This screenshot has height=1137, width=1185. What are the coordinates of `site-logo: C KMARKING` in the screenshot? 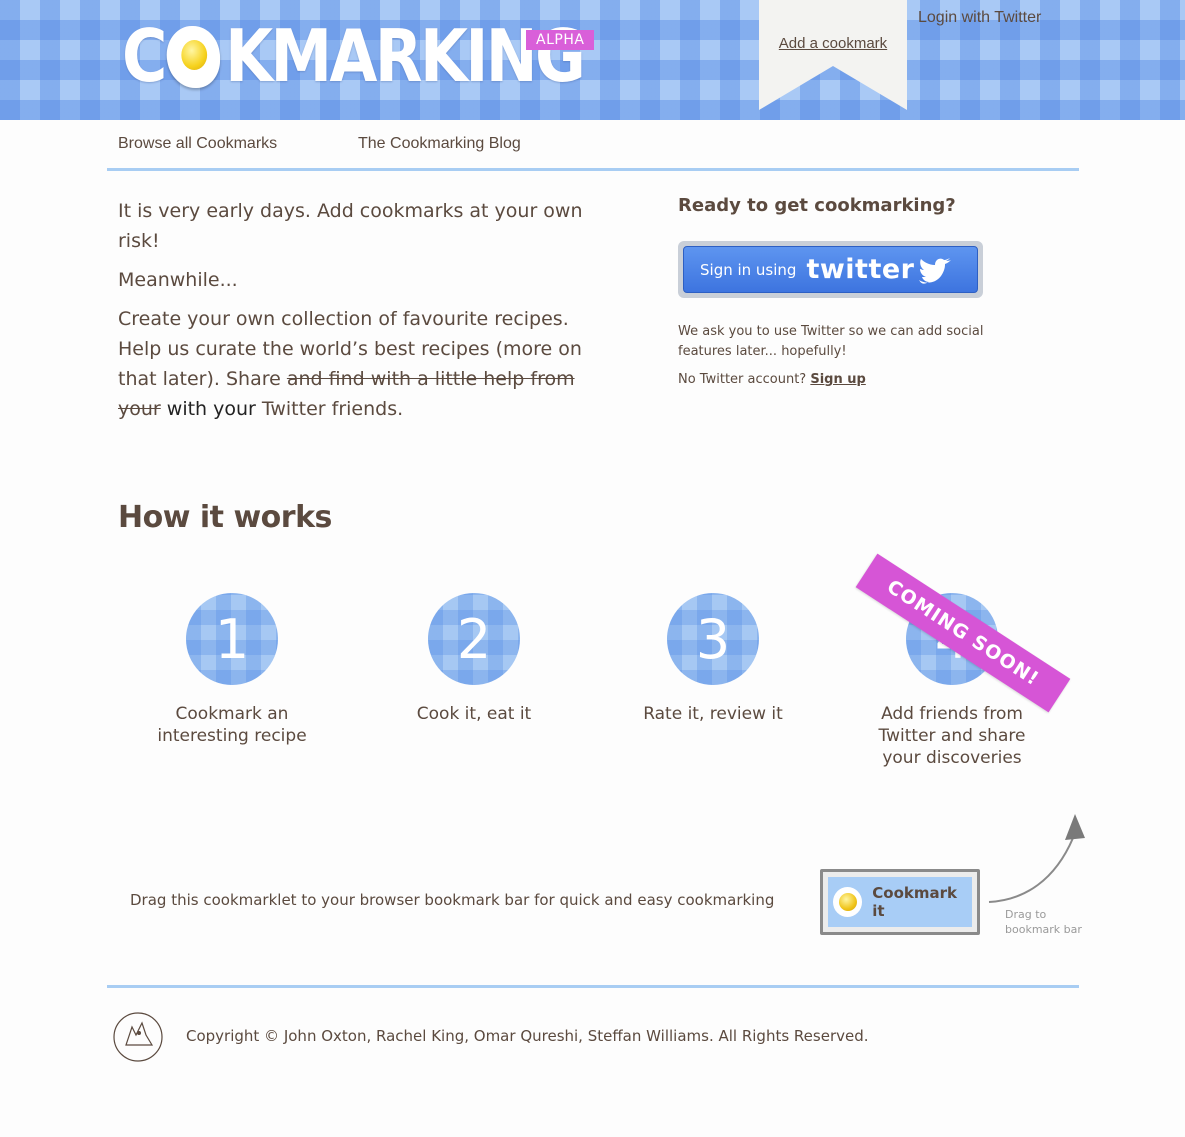 It's located at (354, 56).